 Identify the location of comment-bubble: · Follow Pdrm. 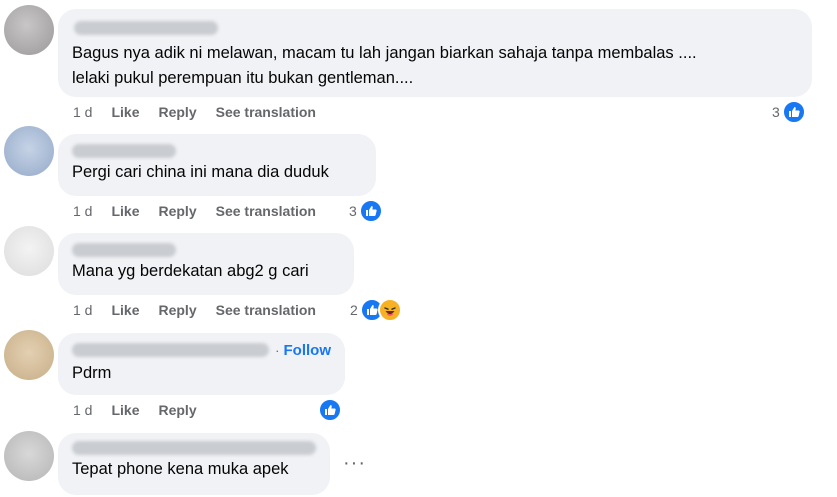
(201, 364).